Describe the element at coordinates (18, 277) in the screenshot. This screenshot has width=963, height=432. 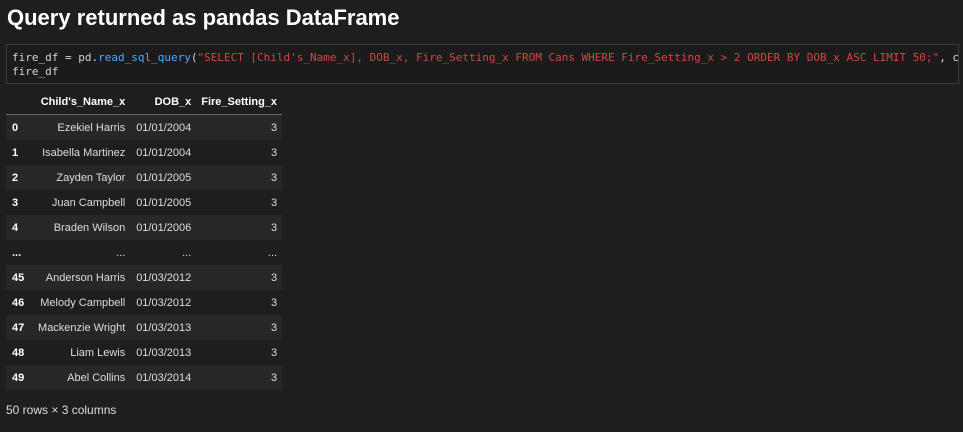
I see `row-index: 45` at that location.